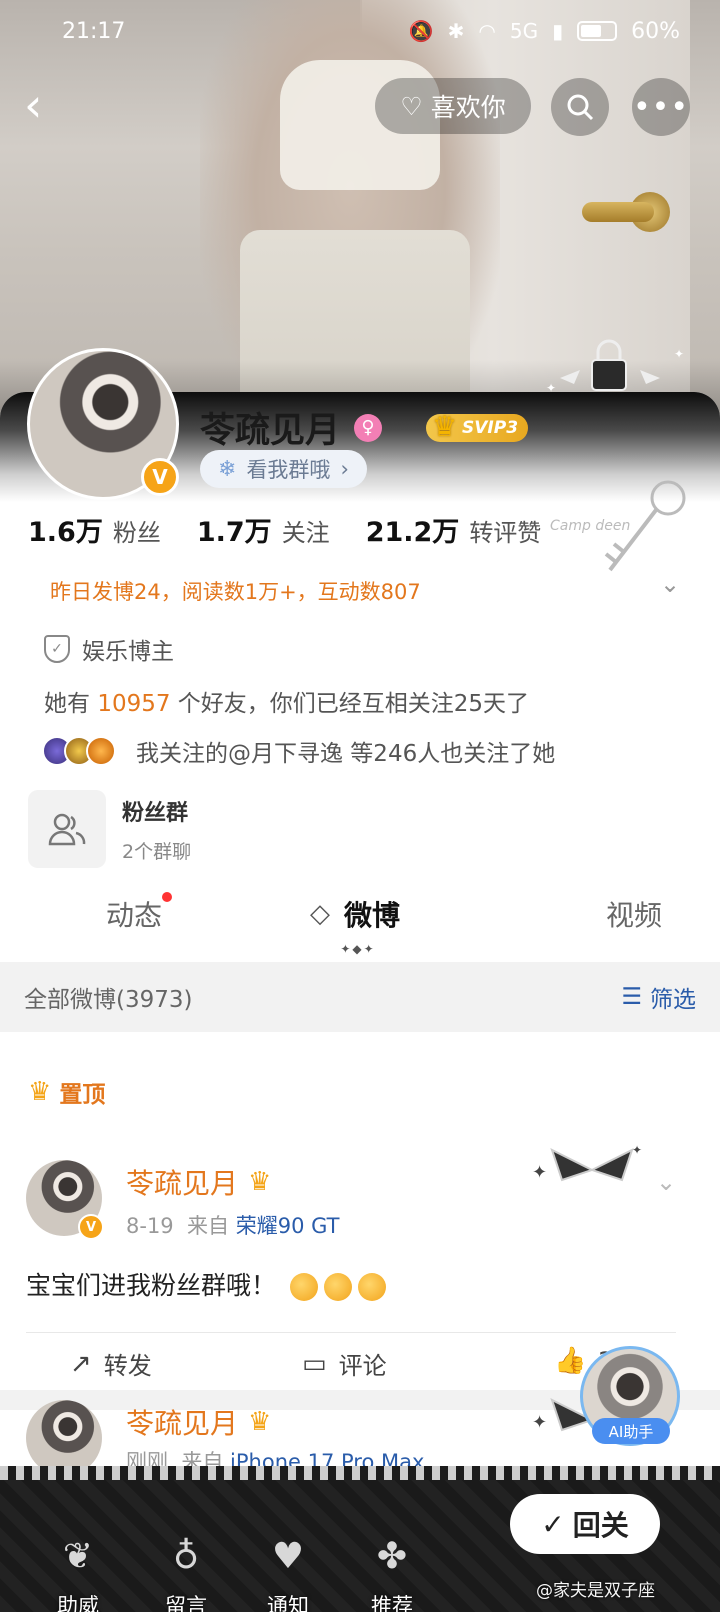 The image size is (720, 1612). I want to click on message-button: ♁ 留言, so click(186, 1574).